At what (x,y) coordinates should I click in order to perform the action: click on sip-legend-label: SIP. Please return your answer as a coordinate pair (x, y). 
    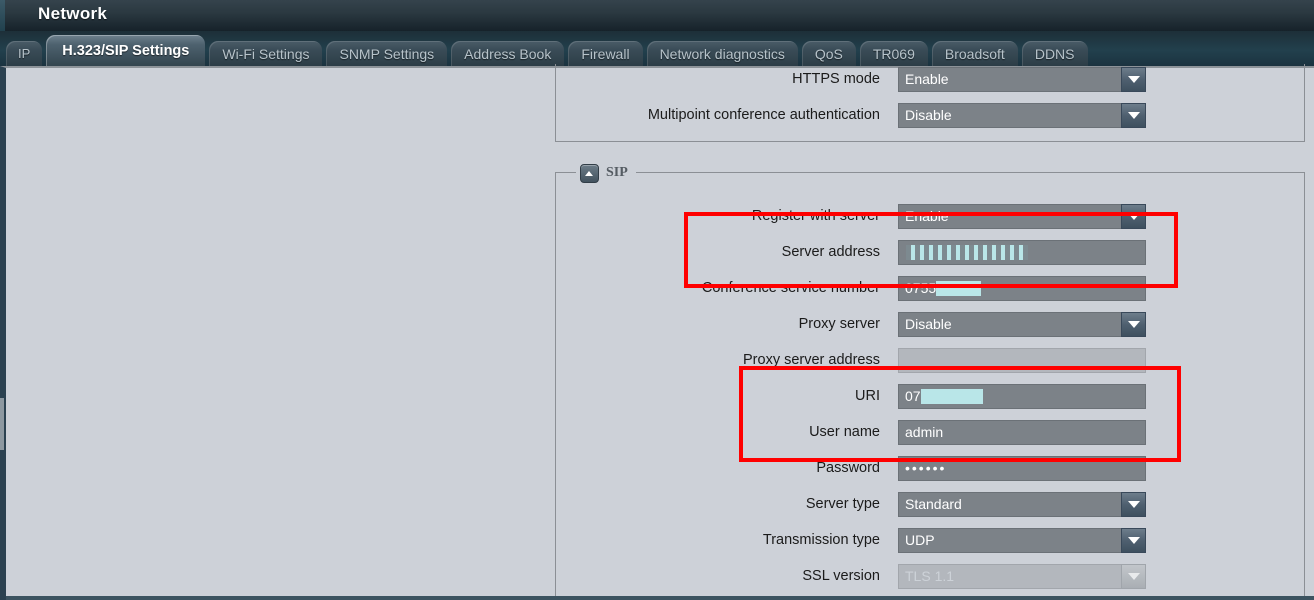
    Looking at the image, I should click on (617, 172).